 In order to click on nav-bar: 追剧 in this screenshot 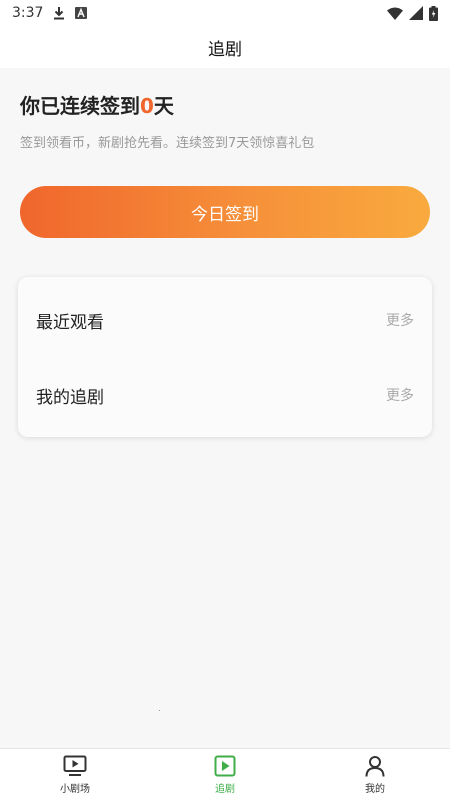, I will do `click(225, 47)`.